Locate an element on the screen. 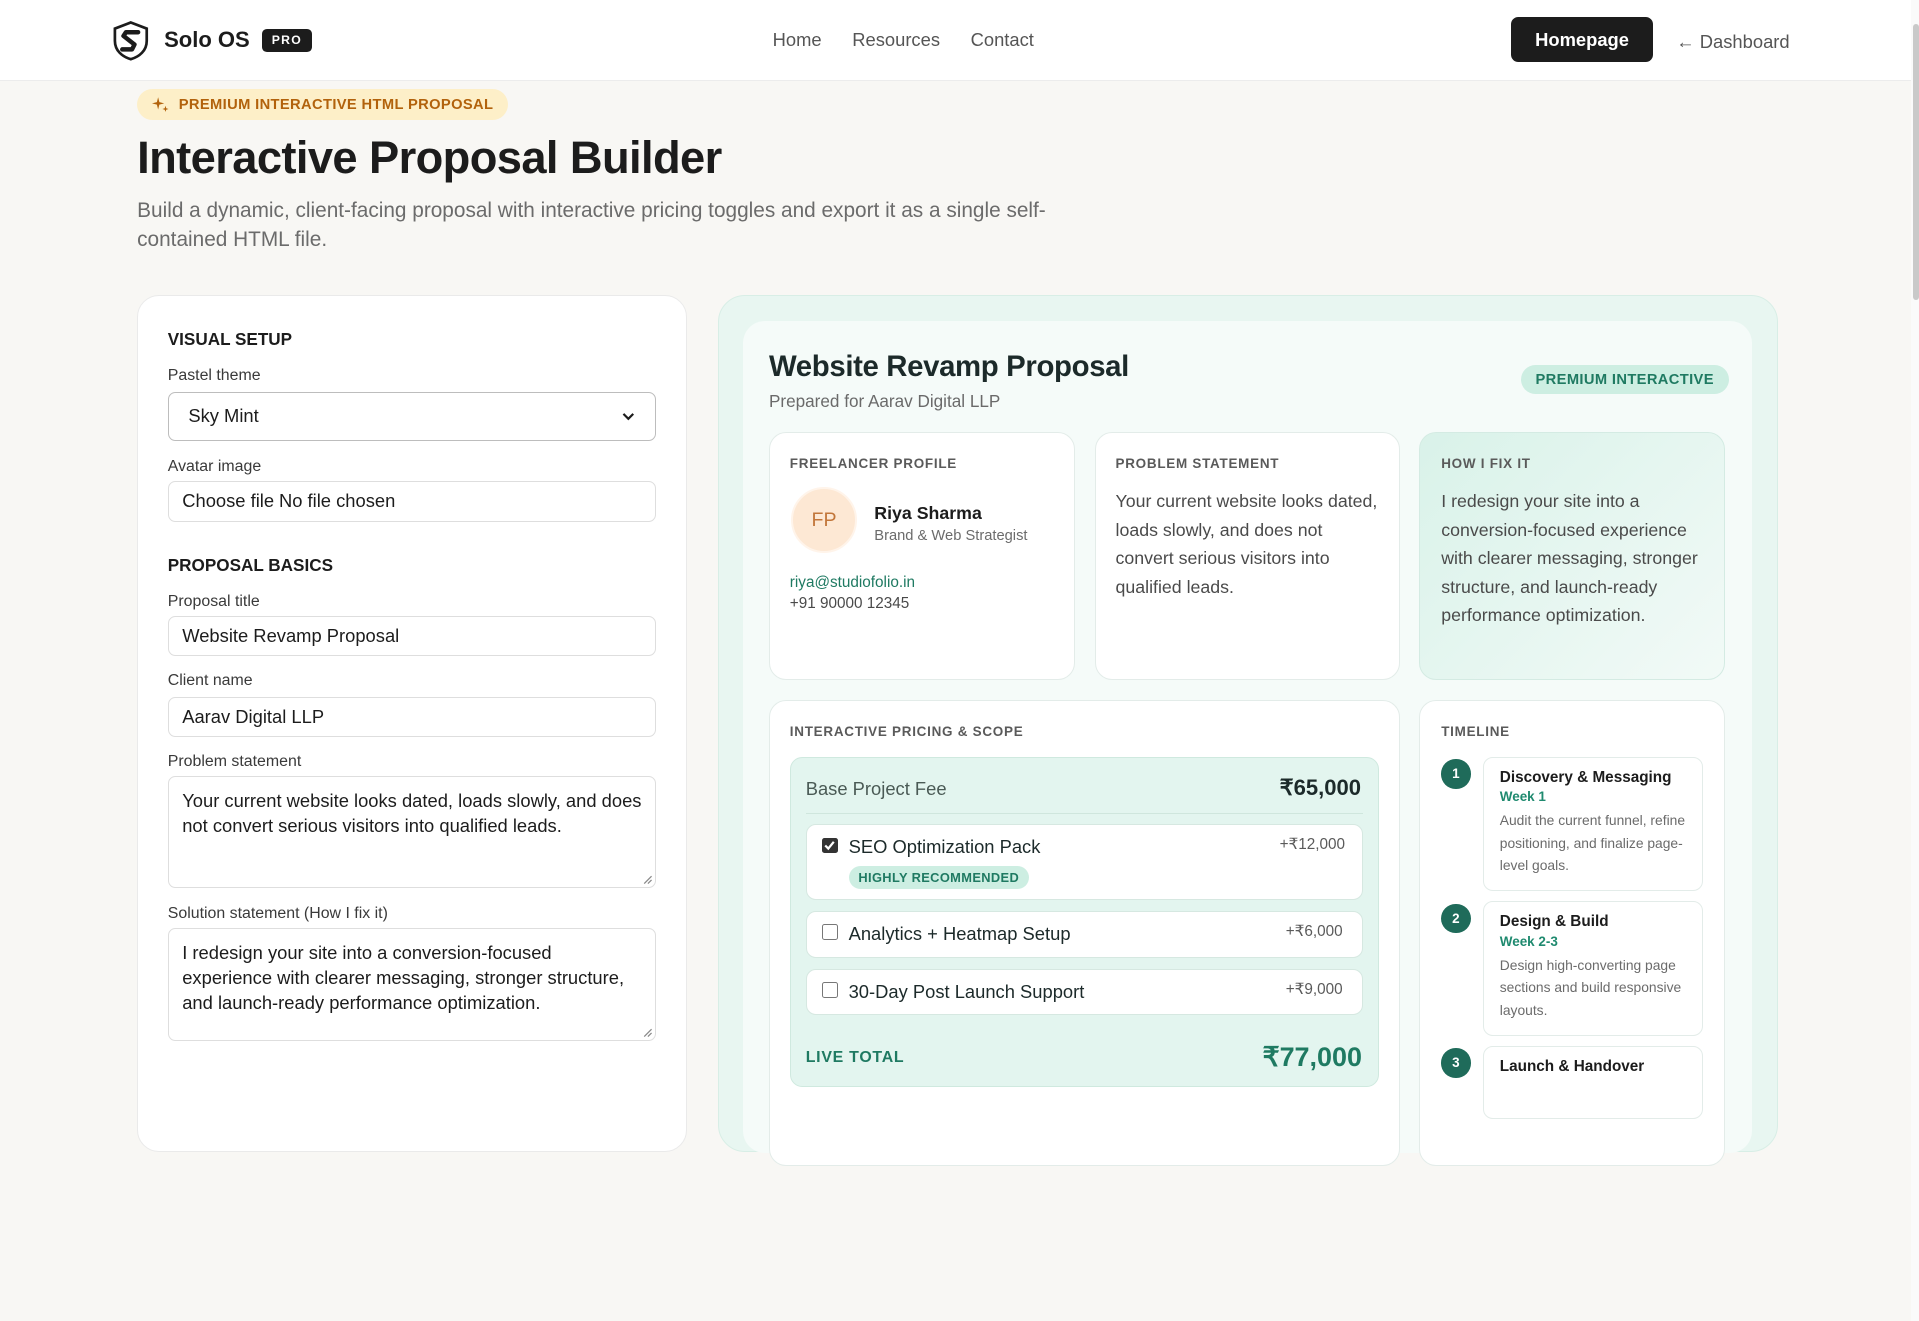 The image size is (1919, 1321). check-icon is located at coordinates (829, 846).